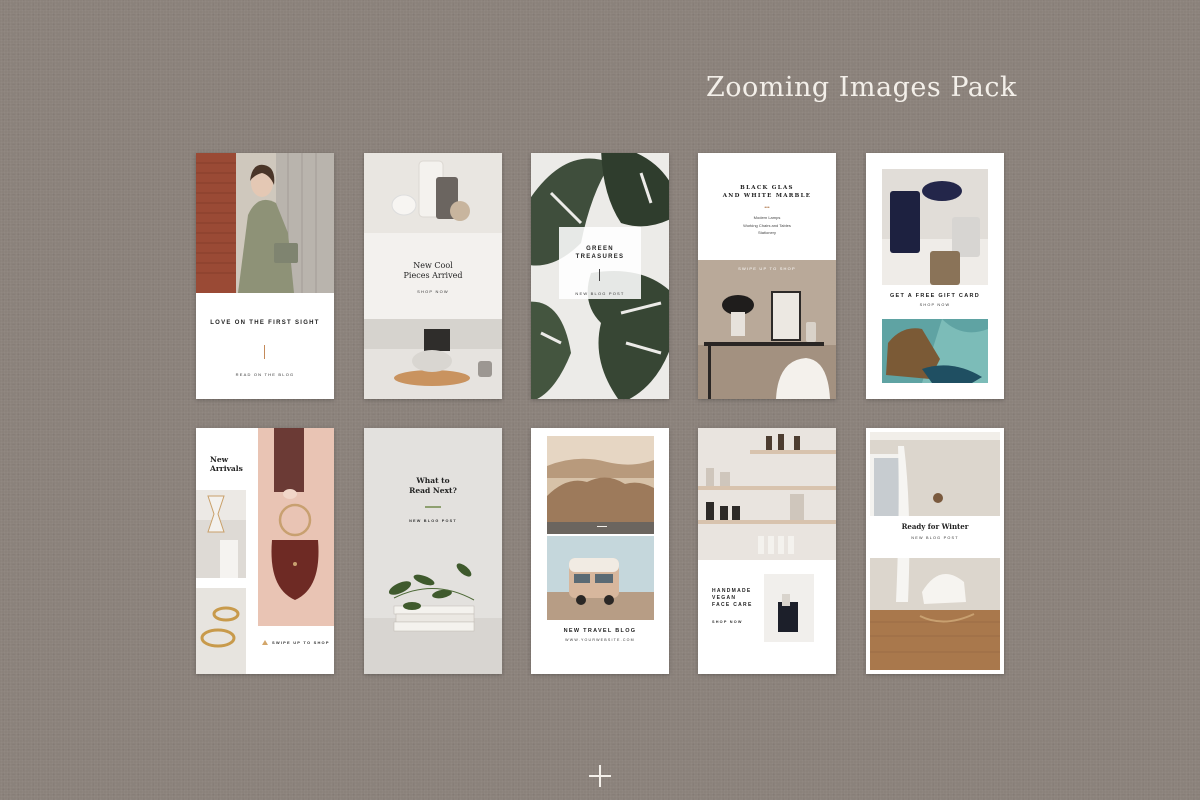  Describe the element at coordinates (221, 534) in the screenshot. I see `hourglass-photo` at that location.